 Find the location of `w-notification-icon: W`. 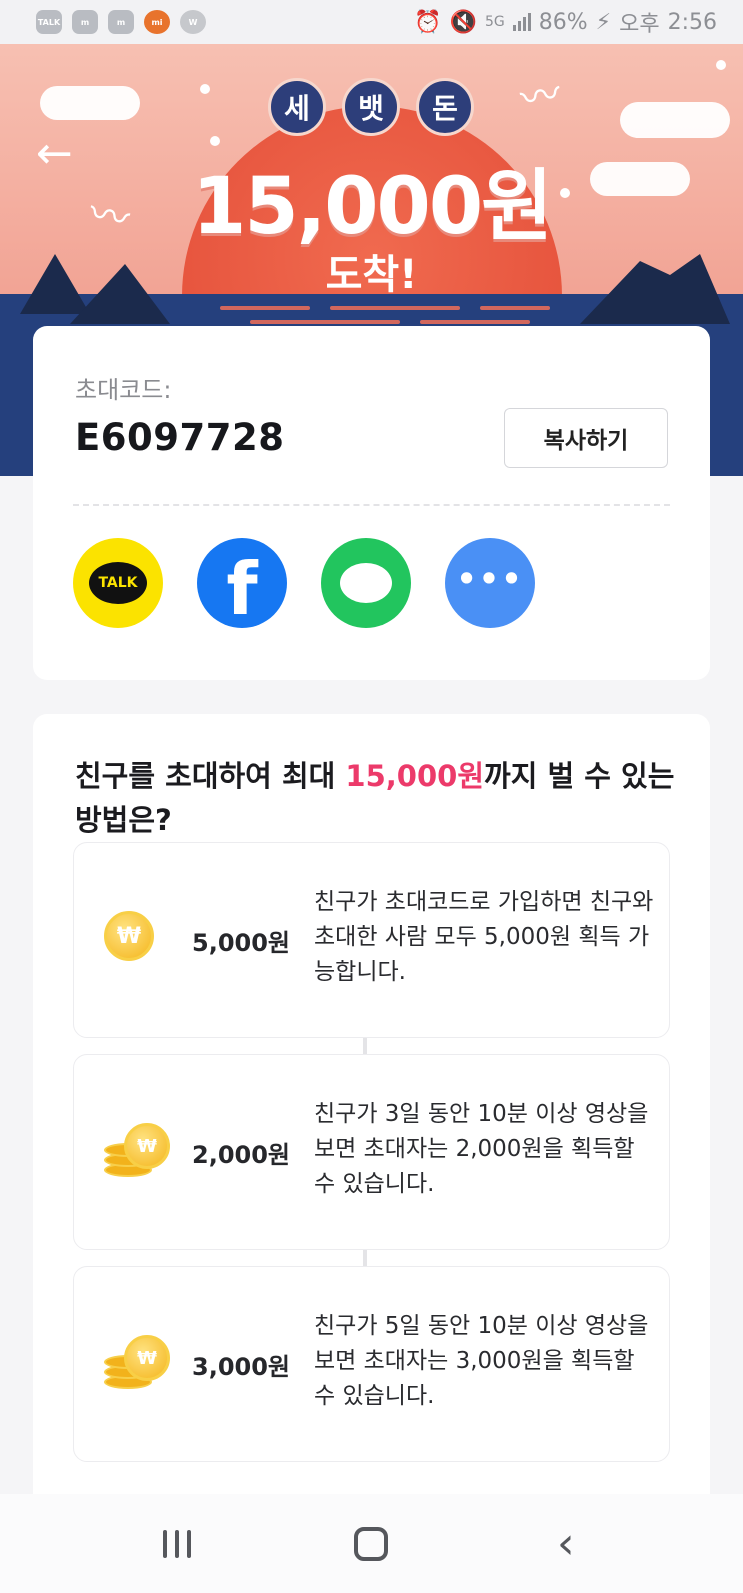

w-notification-icon: W is located at coordinates (193, 22).